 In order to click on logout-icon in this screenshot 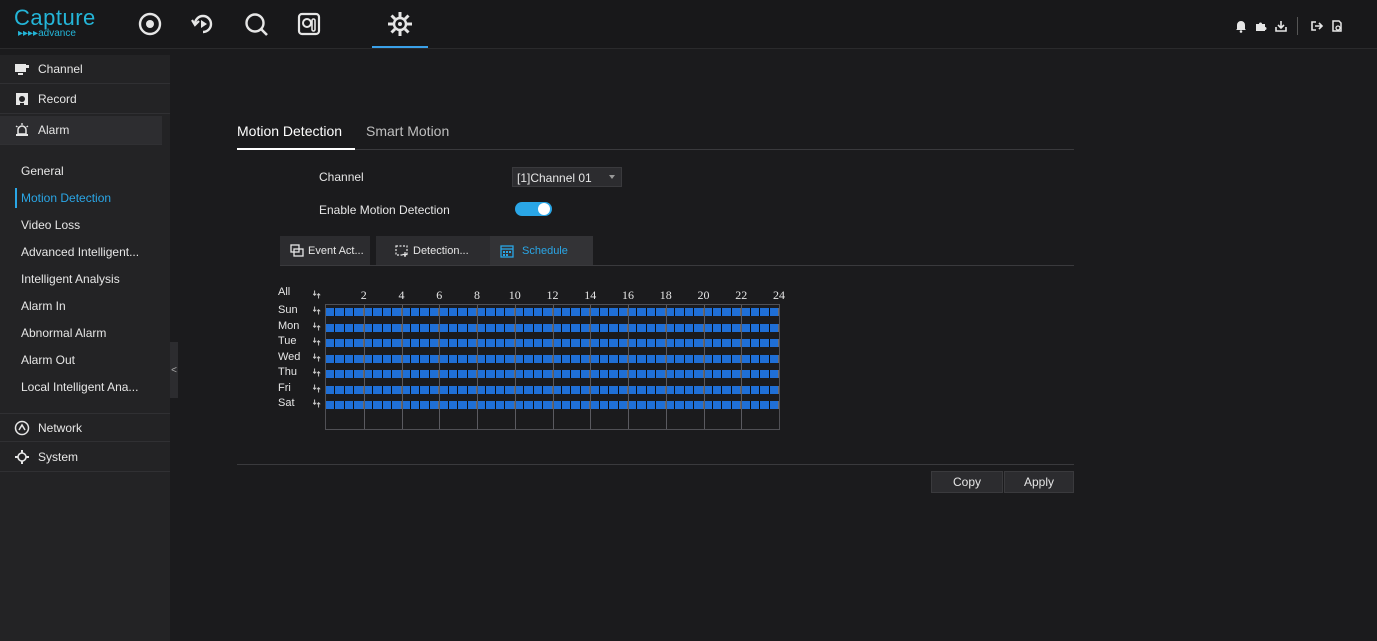, I will do `click(1317, 26)`.